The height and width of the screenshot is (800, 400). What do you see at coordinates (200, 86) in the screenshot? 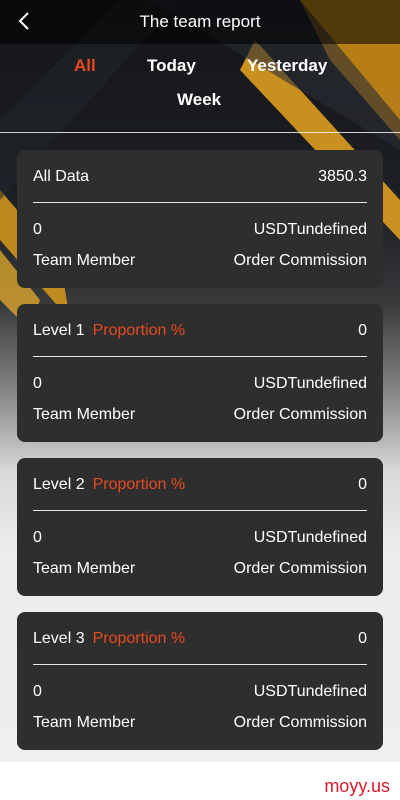
I see `period-tabs: All Today Yesterday Week` at bounding box center [200, 86].